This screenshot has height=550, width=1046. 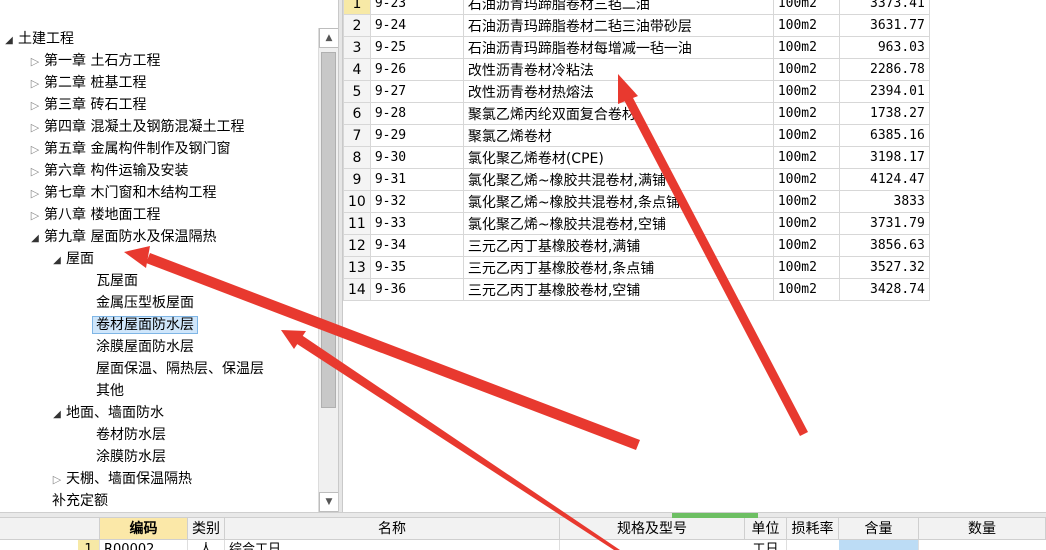 I want to click on tree-item-label: 金属压型板屋面, so click(x=145, y=303).